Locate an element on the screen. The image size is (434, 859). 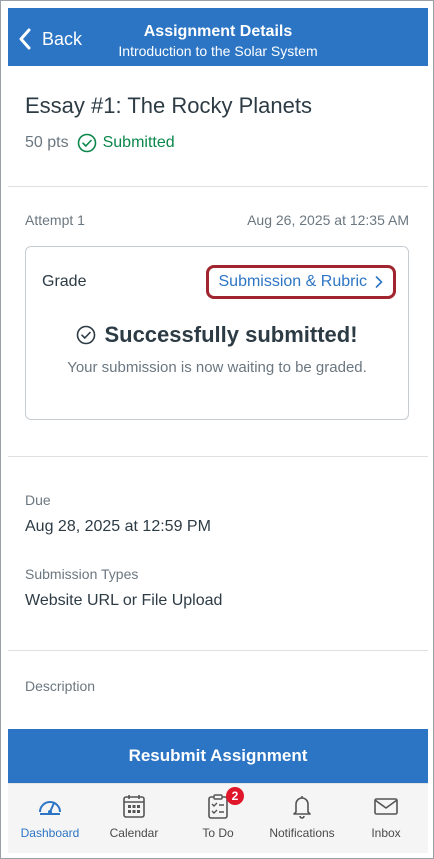
tab-todo: 2 To Do is located at coordinates (218, 818).